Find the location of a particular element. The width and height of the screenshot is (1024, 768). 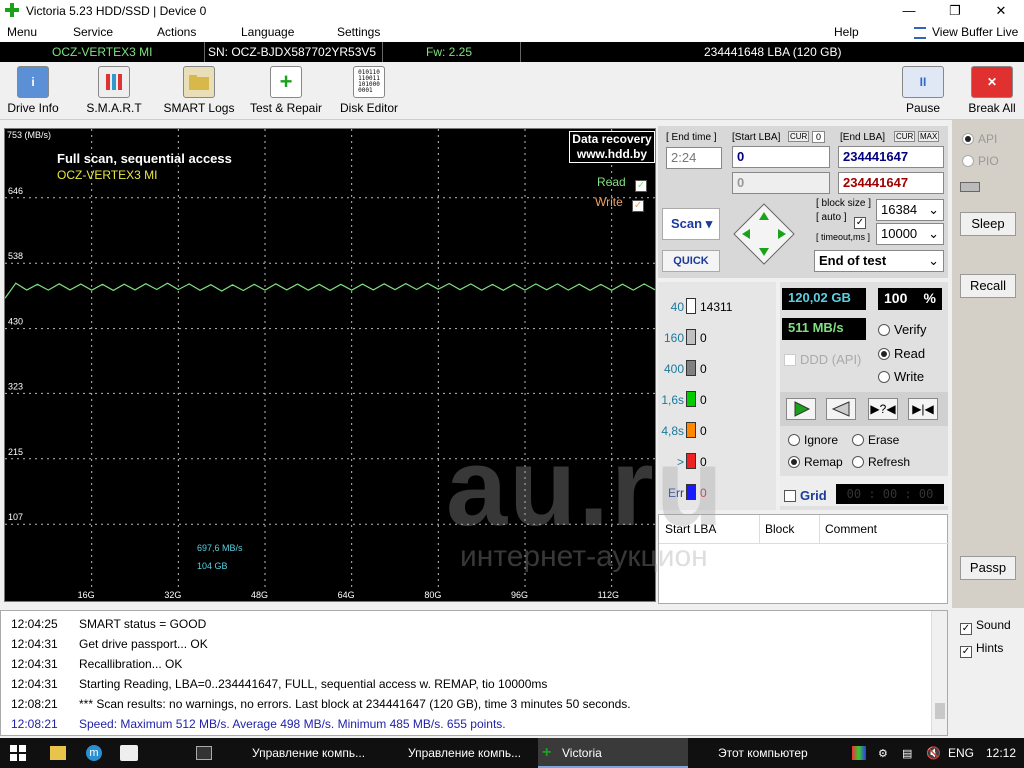

clock: 12:12 is located at coordinates (1001, 753).